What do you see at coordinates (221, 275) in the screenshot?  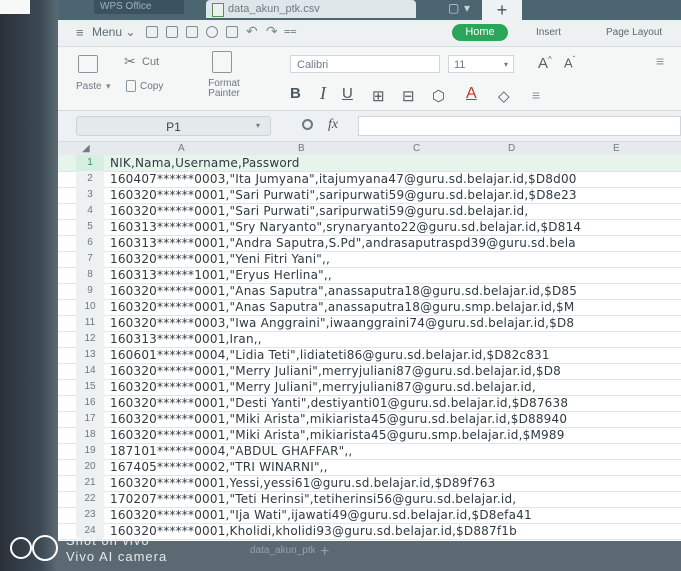 I see `cell-a: 160313******1001,"Eryus Herlina",,` at bounding box center [221, 275].